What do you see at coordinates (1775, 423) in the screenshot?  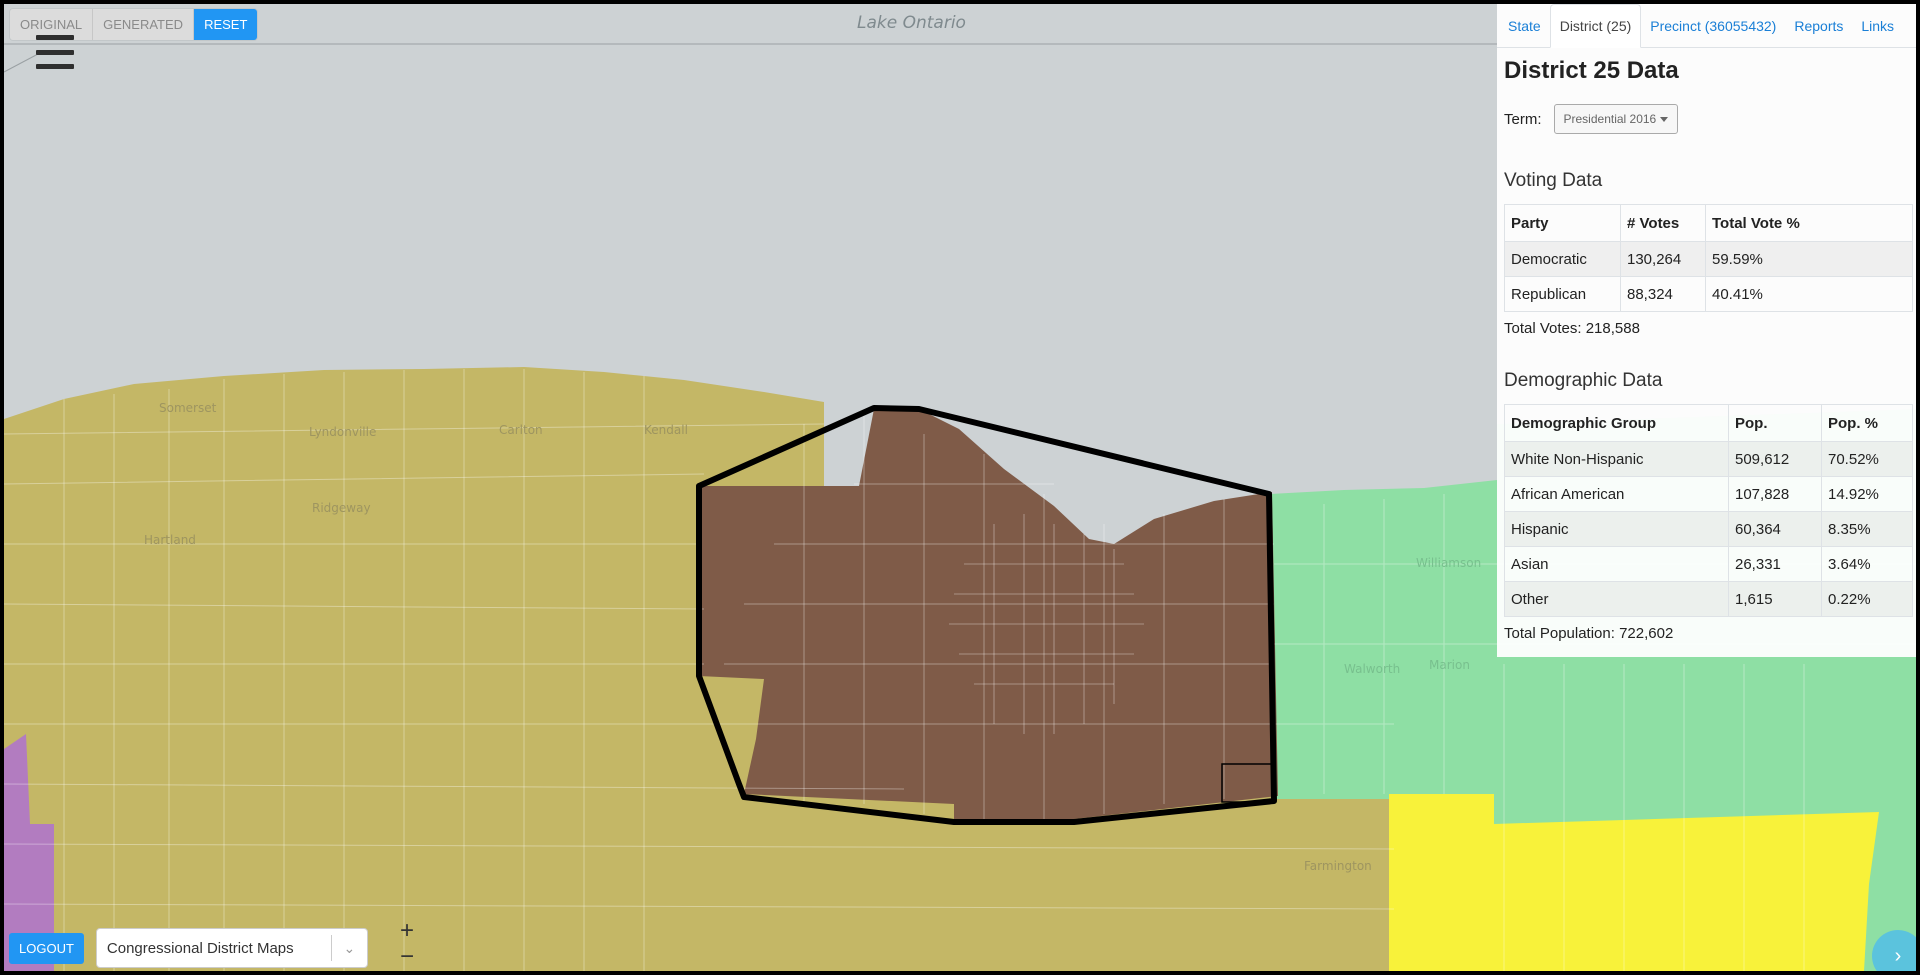 I see `demo-col-pop: Pop.` at bounding box center [1775, 423].